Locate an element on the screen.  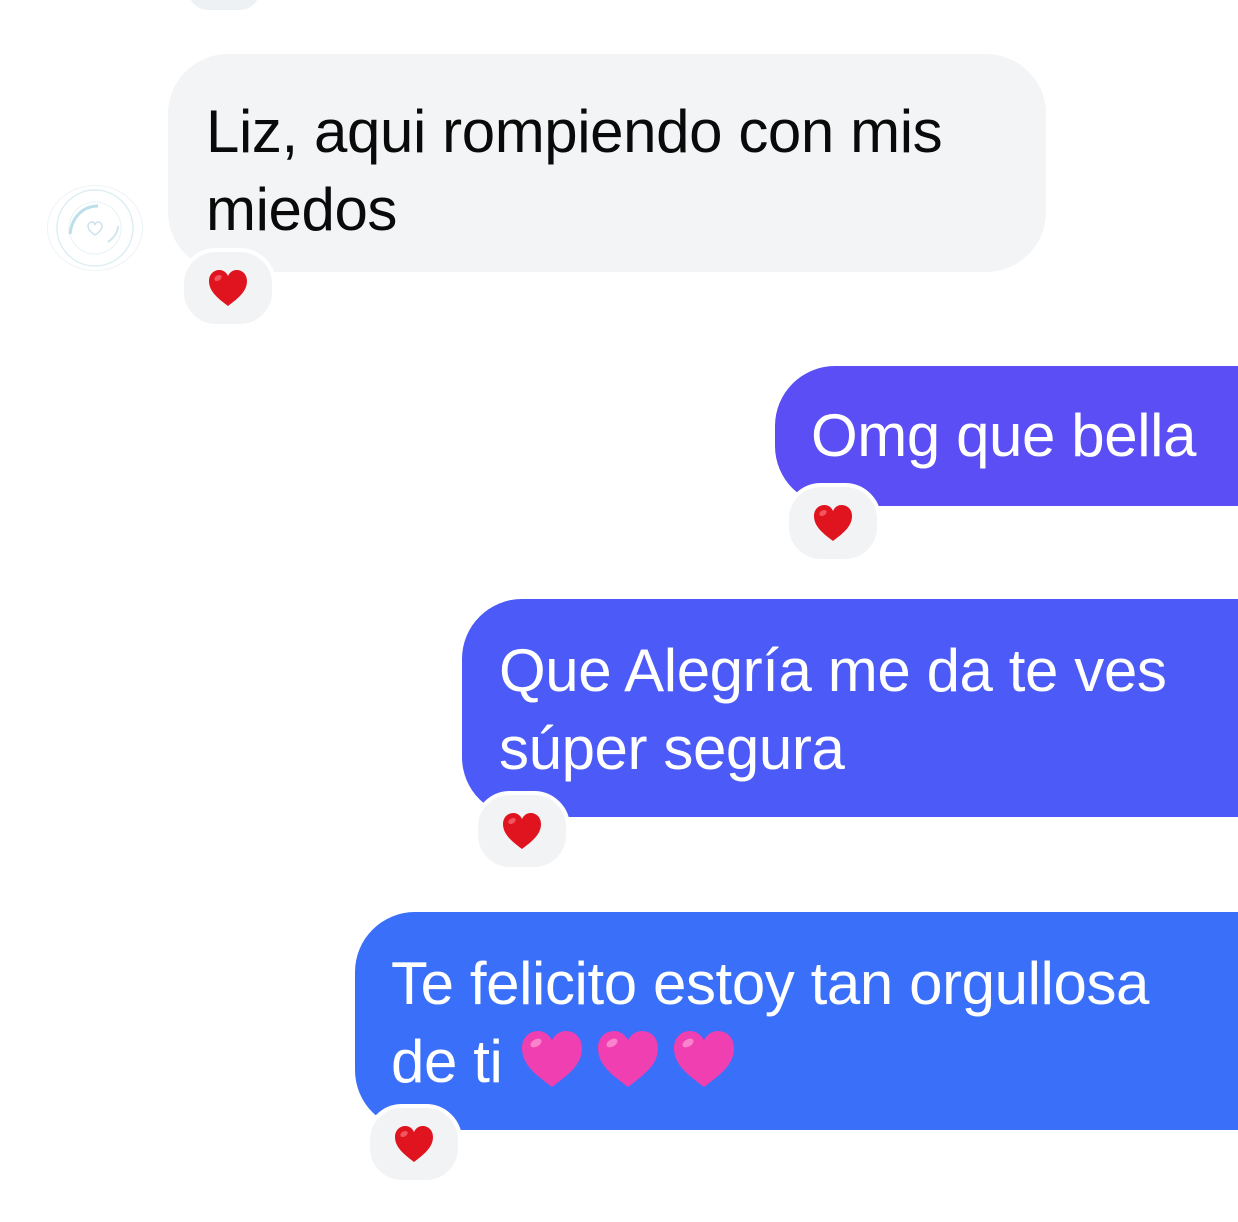
message-text-line: Liz, aqui rompiendo con mis is located at coordinates (574, 131).